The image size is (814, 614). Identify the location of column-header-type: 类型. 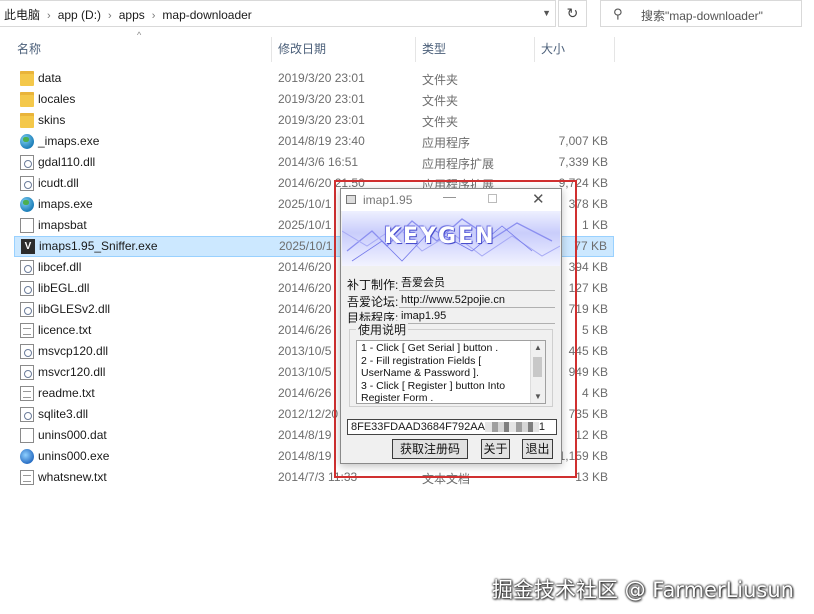
(434, 49).